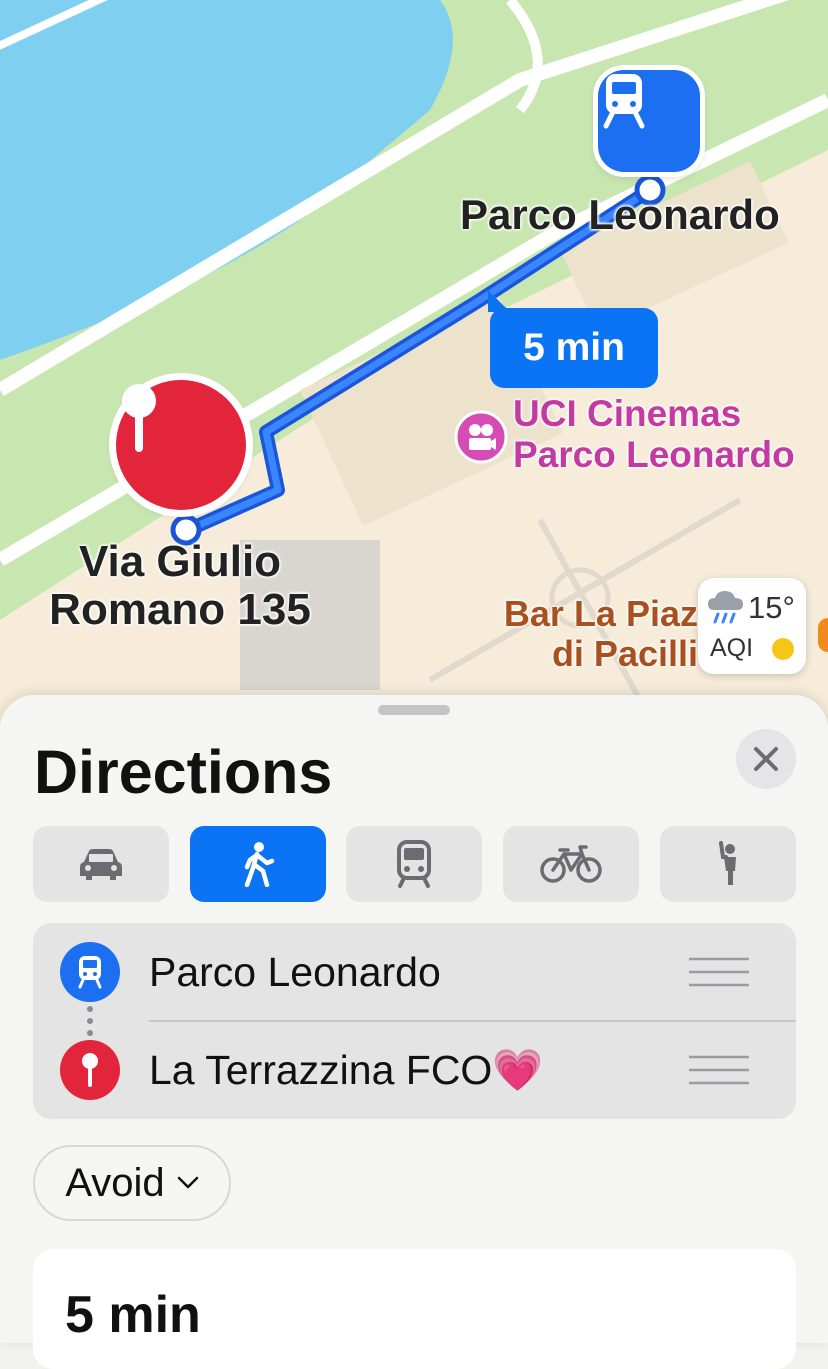 Image resolution: width=828 pixels, height=1369 pixels. I want to click on mode-walk-button, so click(258, 864).